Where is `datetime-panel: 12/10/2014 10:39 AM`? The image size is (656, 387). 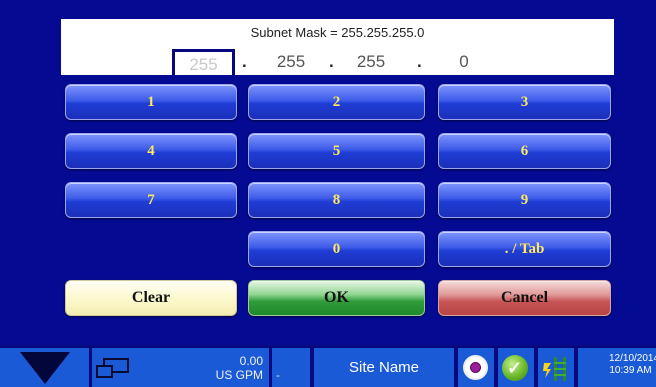 datetime-panel: 12/10/2014 10:39 AM is located at coordinates (617, 367).